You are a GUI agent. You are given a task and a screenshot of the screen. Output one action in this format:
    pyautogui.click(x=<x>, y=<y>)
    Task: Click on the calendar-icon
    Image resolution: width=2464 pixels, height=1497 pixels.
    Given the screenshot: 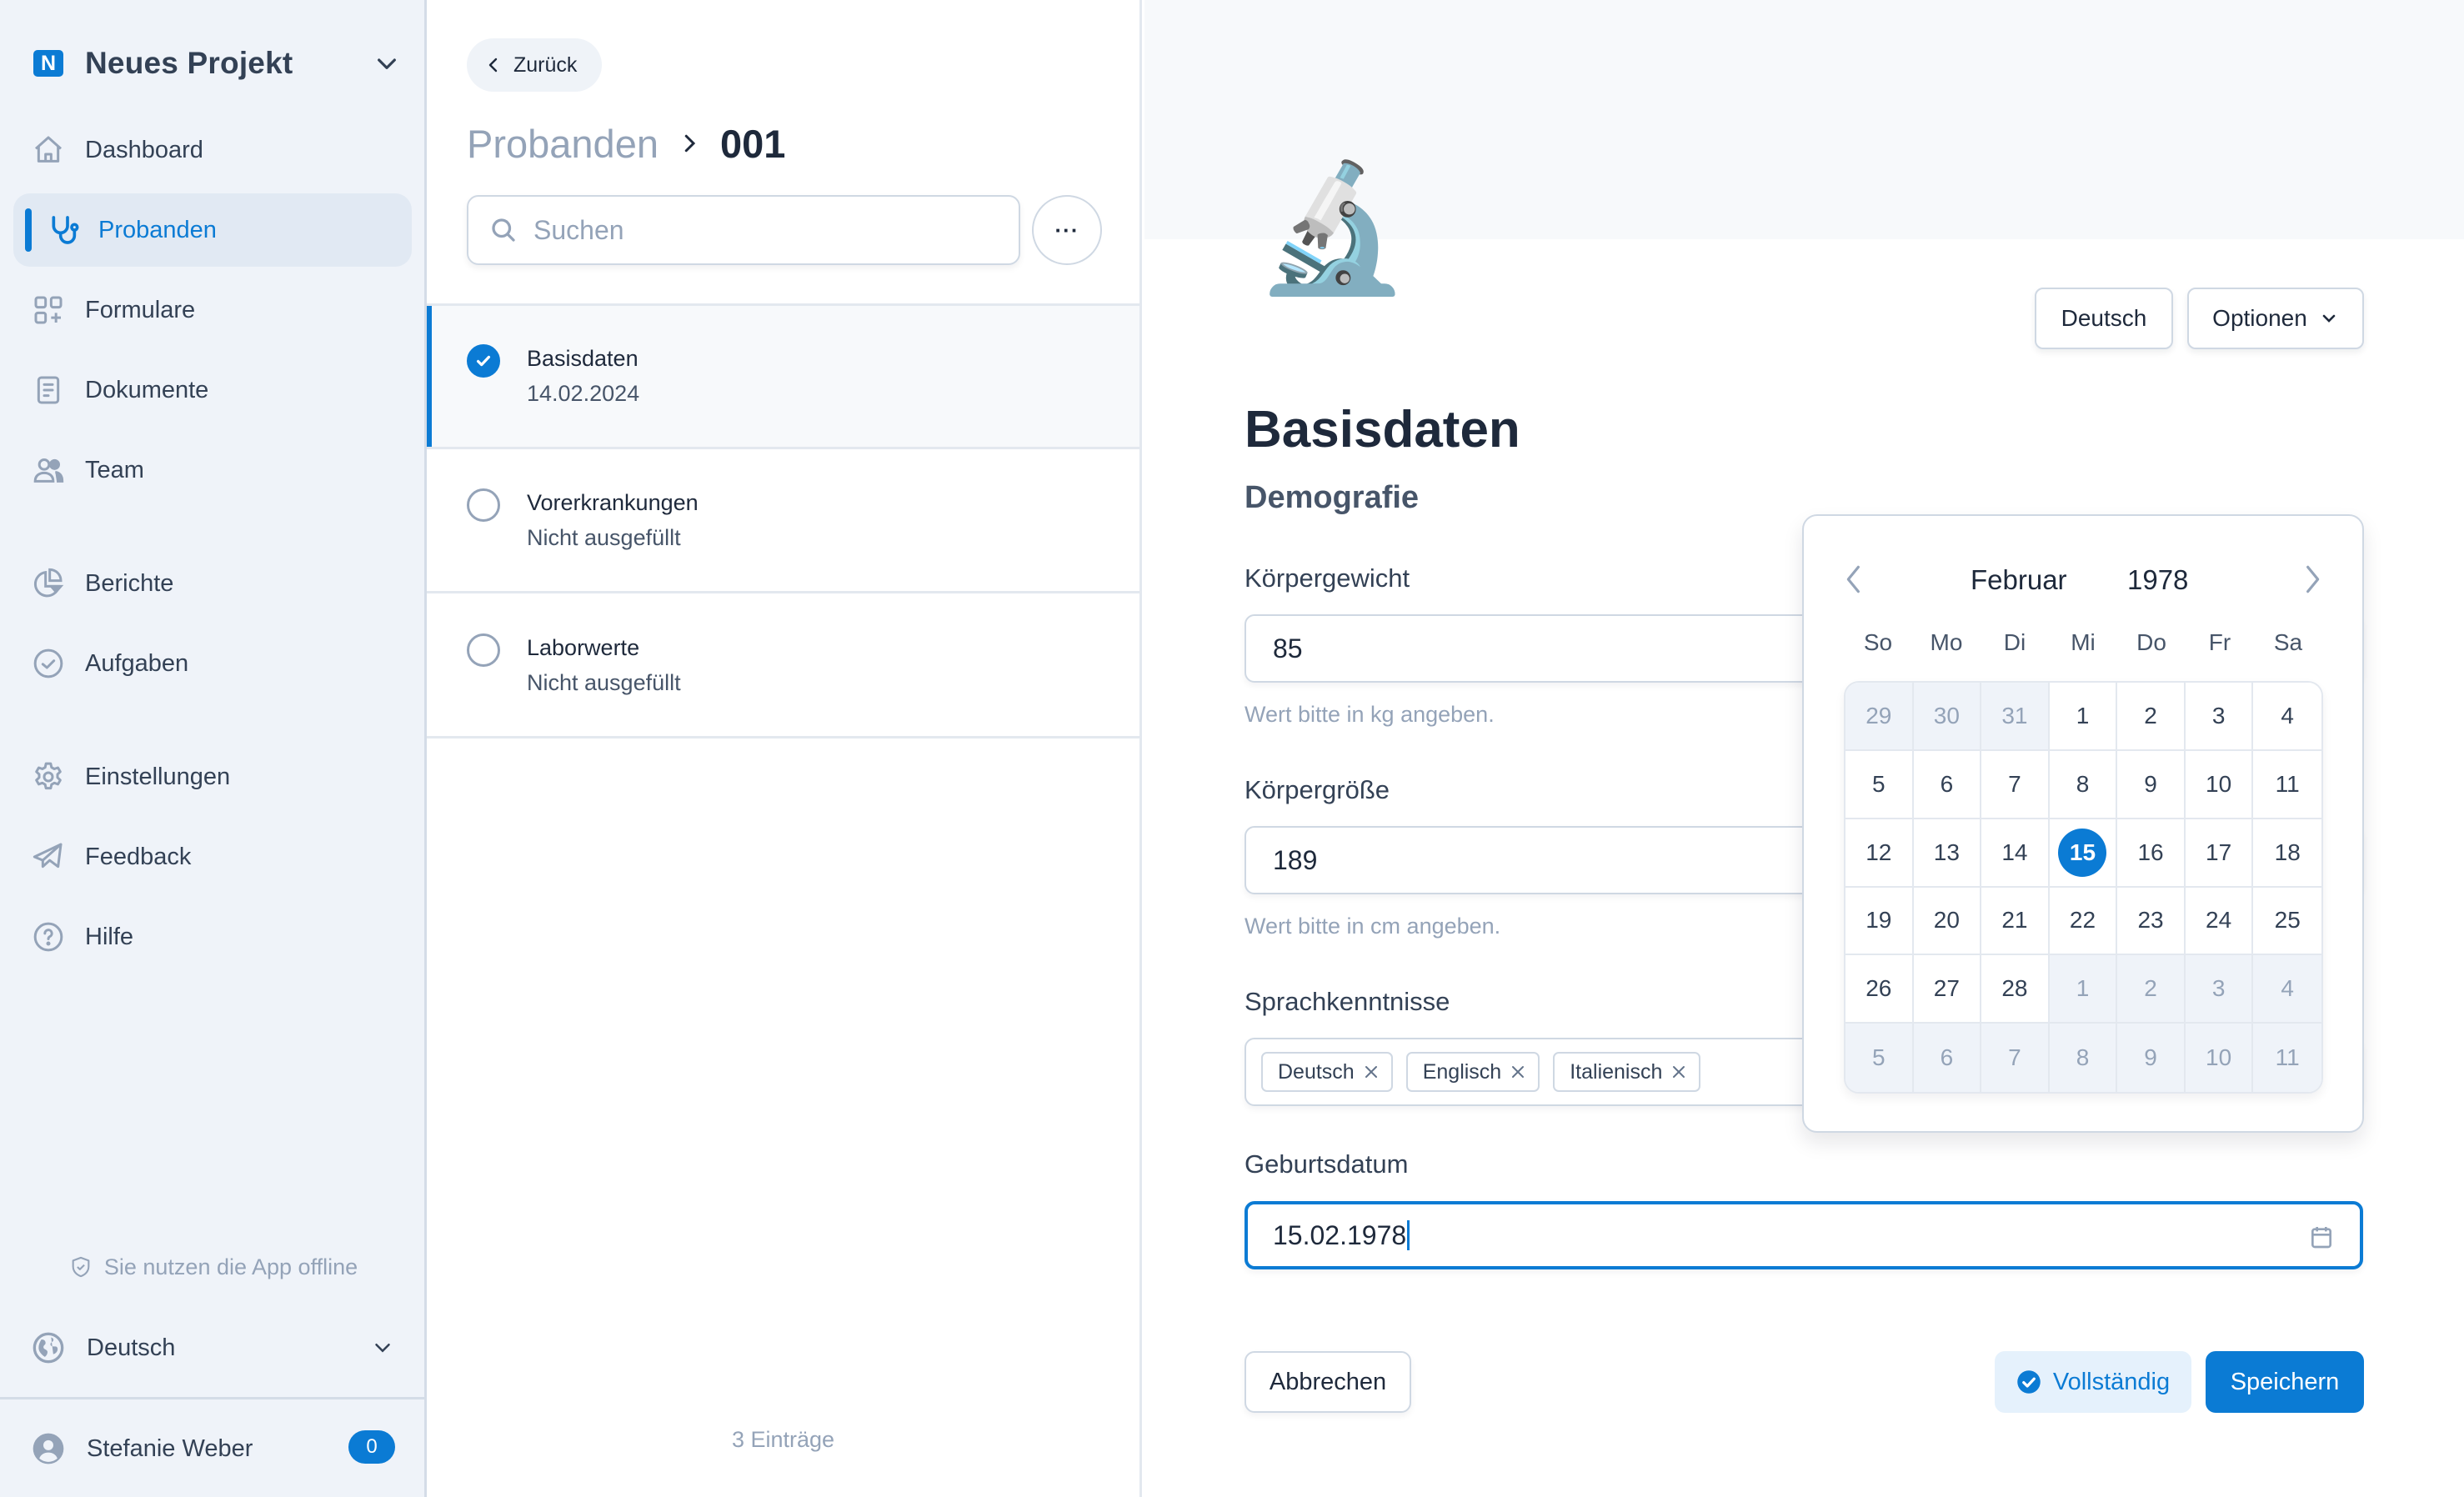 What is the action you would take?
    pyautogui.click(x=2322, y=1237)
    